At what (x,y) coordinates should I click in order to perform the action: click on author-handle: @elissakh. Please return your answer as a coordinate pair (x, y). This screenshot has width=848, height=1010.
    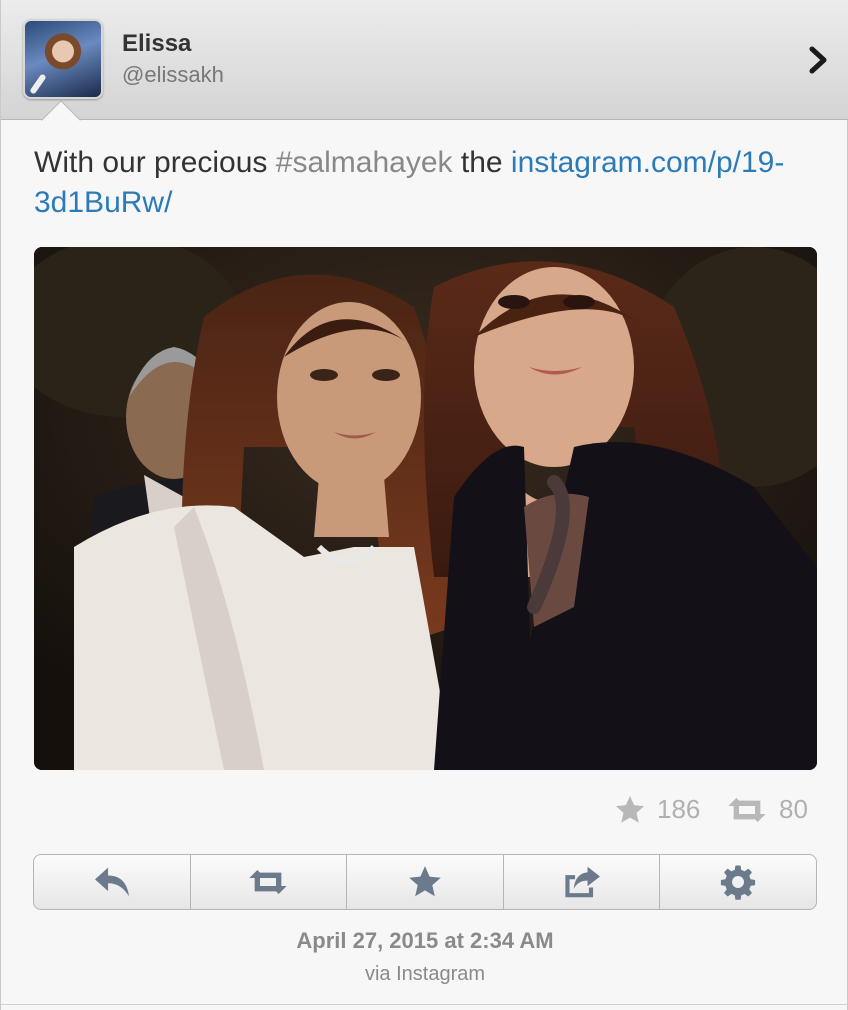
    Looking at the image, I should click on (173, 75).